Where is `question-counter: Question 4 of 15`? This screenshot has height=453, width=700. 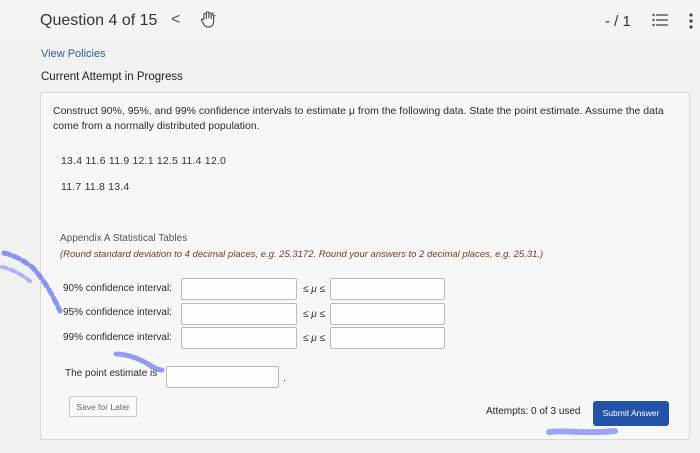
question-counter: Question 4 of 15 is located at coordinates (99, 20).